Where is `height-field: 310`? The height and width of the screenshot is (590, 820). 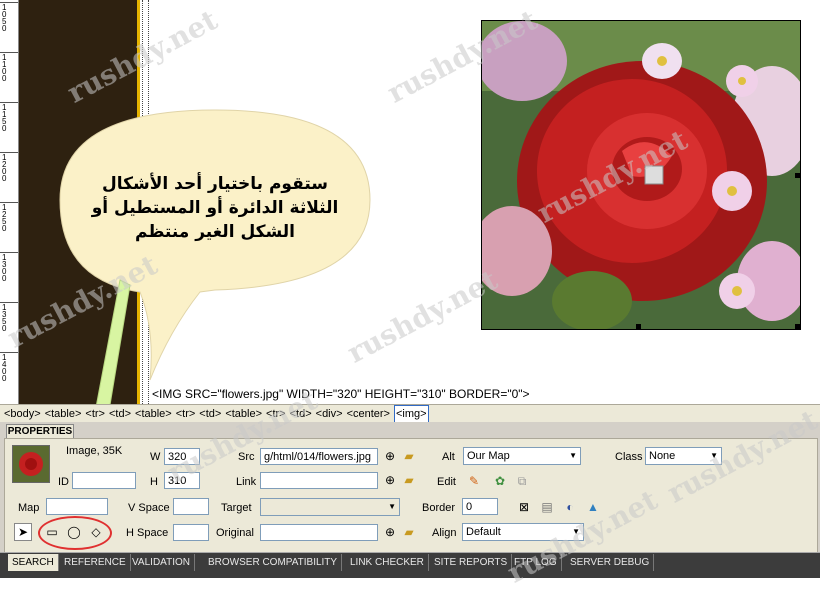 height-field: 310 is located at coordinates (182, 480).